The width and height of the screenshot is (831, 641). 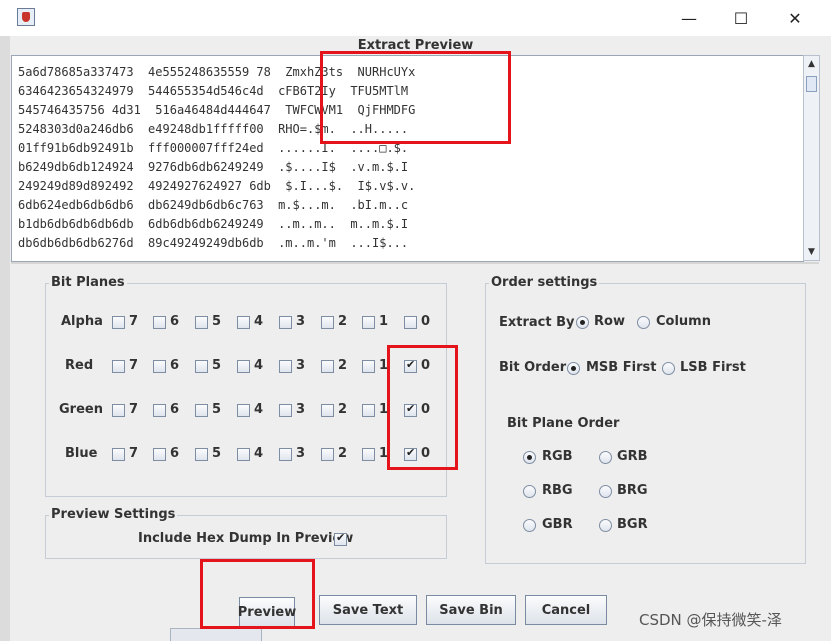 What do you see at coordinates (605, 457) in the screenshot?
I see `grb-radio` at bounding box center [605, 457].